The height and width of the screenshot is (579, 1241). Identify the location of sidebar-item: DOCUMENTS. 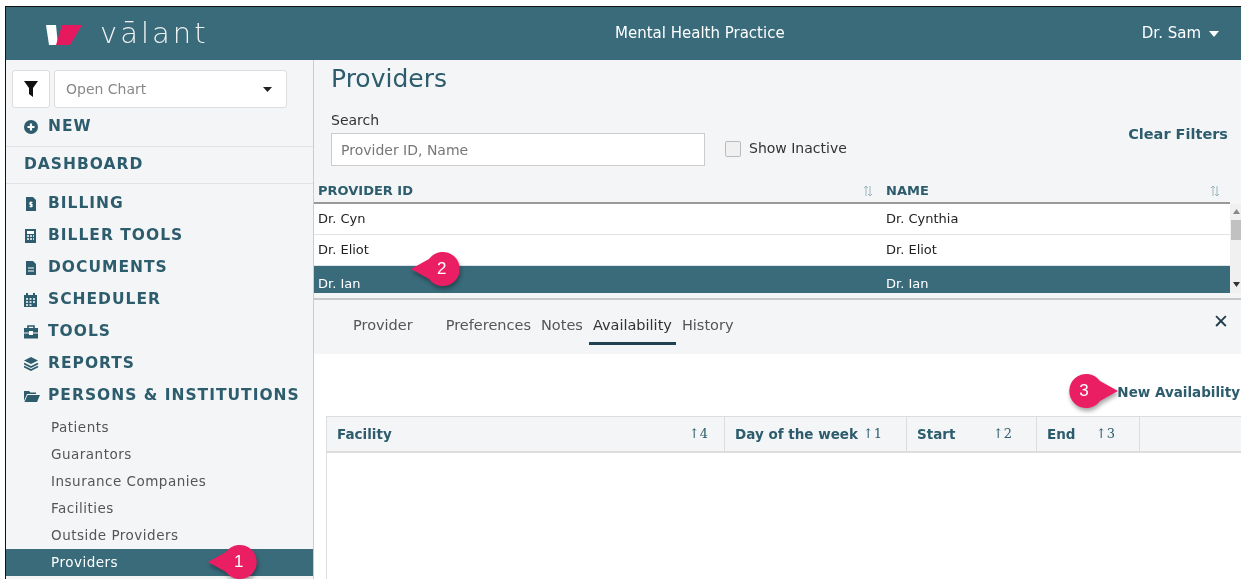
(159, 268).